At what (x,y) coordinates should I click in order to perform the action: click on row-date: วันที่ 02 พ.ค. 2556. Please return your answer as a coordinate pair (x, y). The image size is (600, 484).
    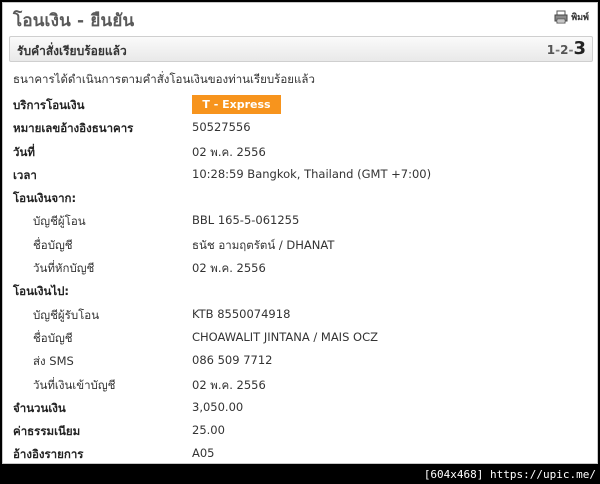
    Looking at the image, I should click on (300, 151).